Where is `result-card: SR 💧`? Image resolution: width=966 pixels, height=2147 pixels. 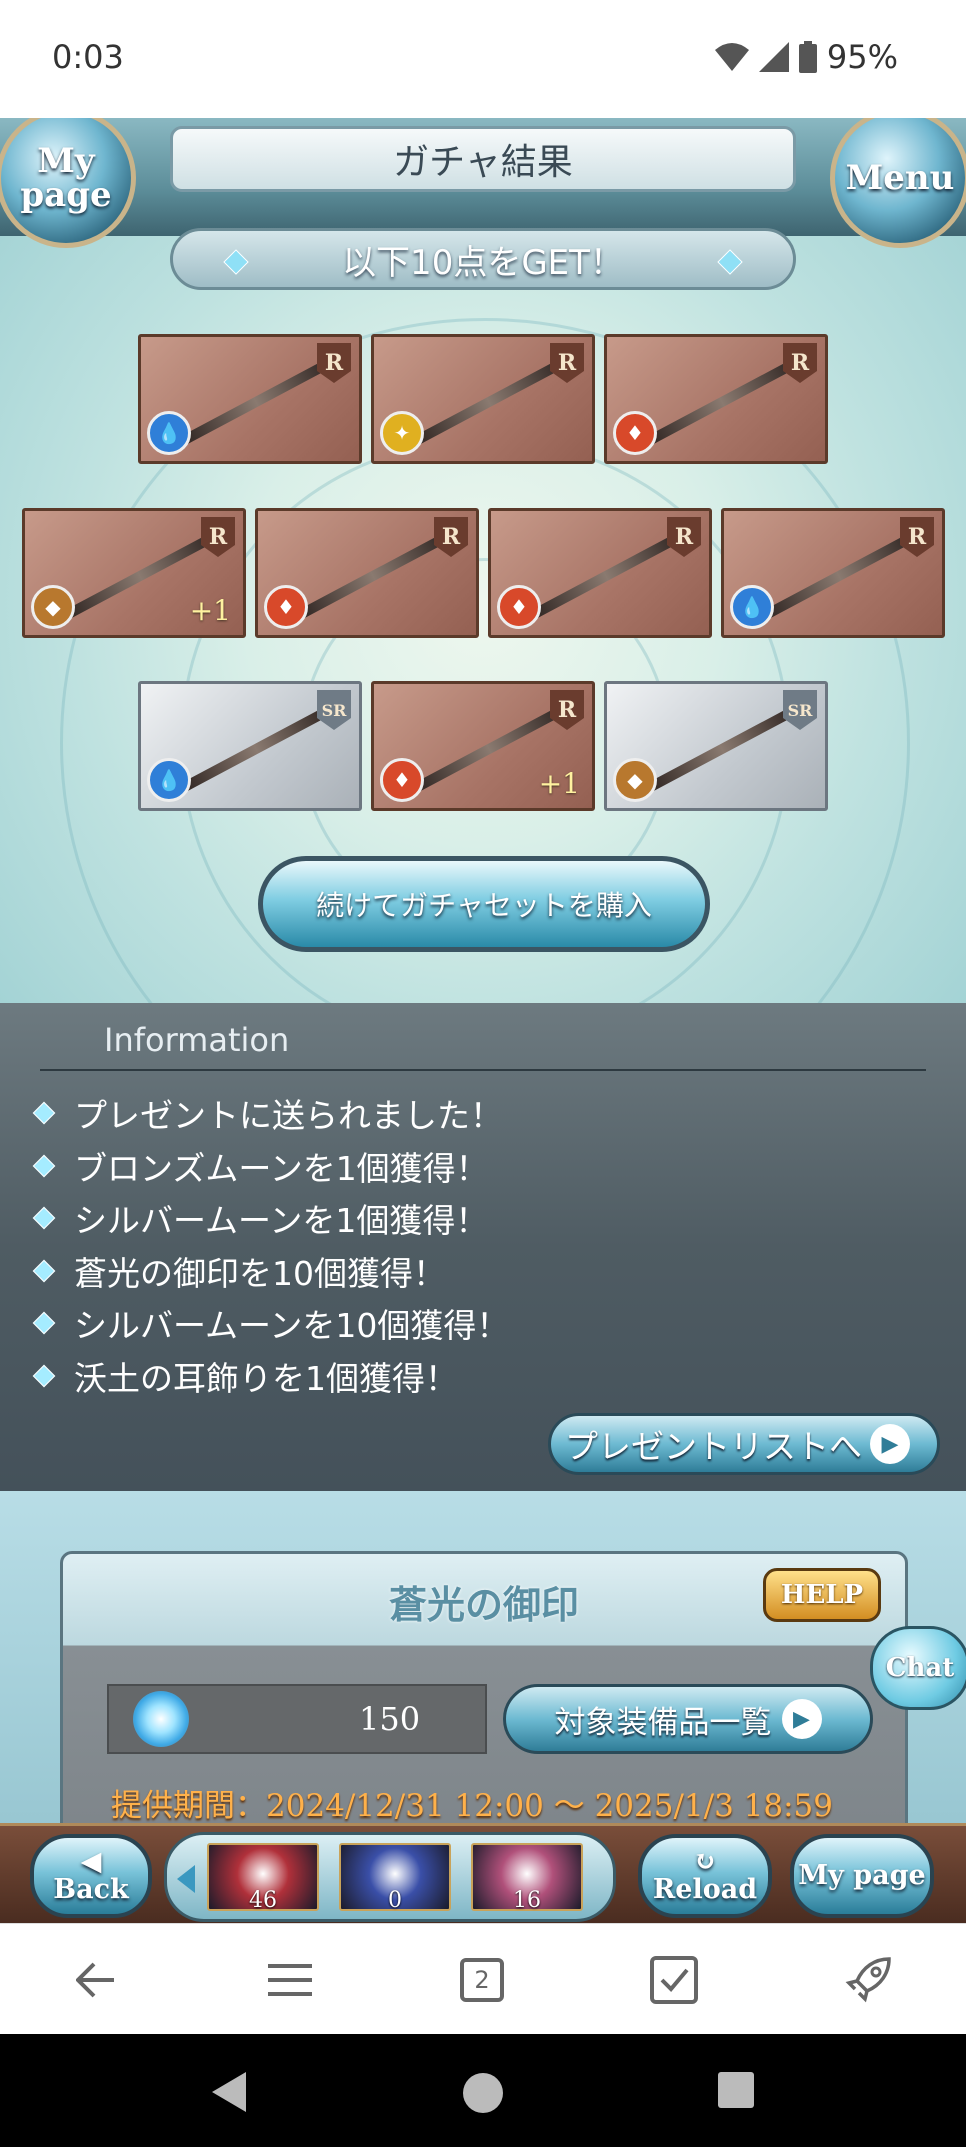 result-card: SR 💧 is located at coordinates (250, 746).